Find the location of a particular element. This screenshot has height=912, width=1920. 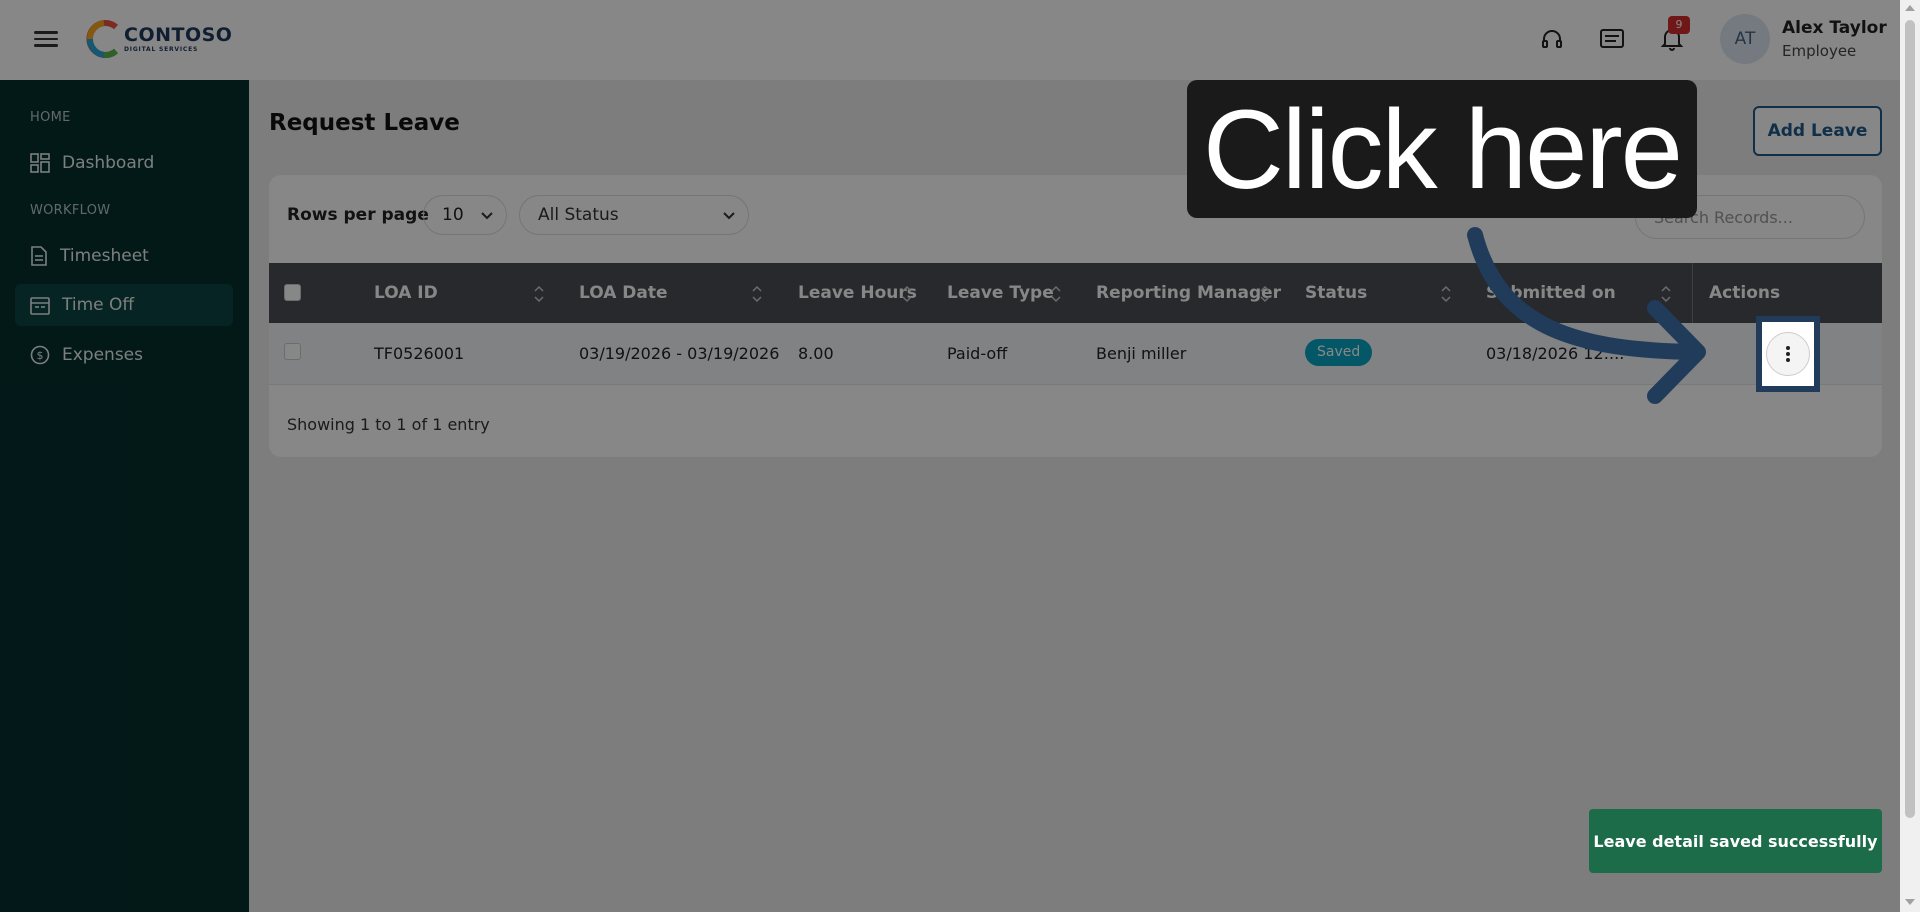

scroll-up-icon is located at coordinates (1910, 8).